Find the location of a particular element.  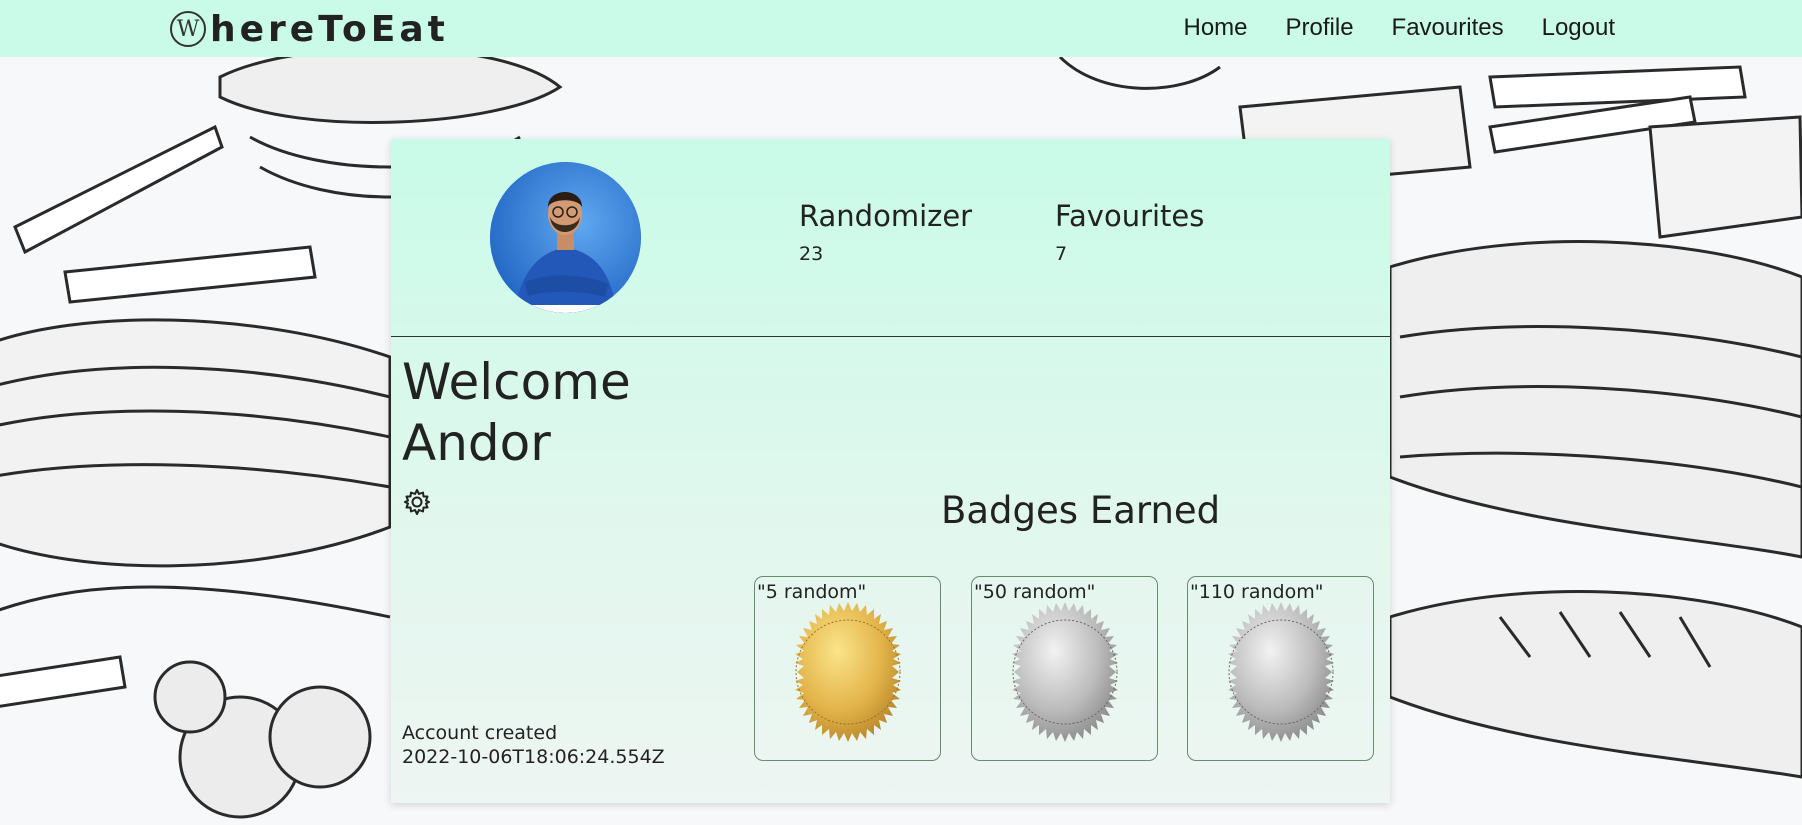

badge-card: "50 random" is located at coordinates (1064, 668).